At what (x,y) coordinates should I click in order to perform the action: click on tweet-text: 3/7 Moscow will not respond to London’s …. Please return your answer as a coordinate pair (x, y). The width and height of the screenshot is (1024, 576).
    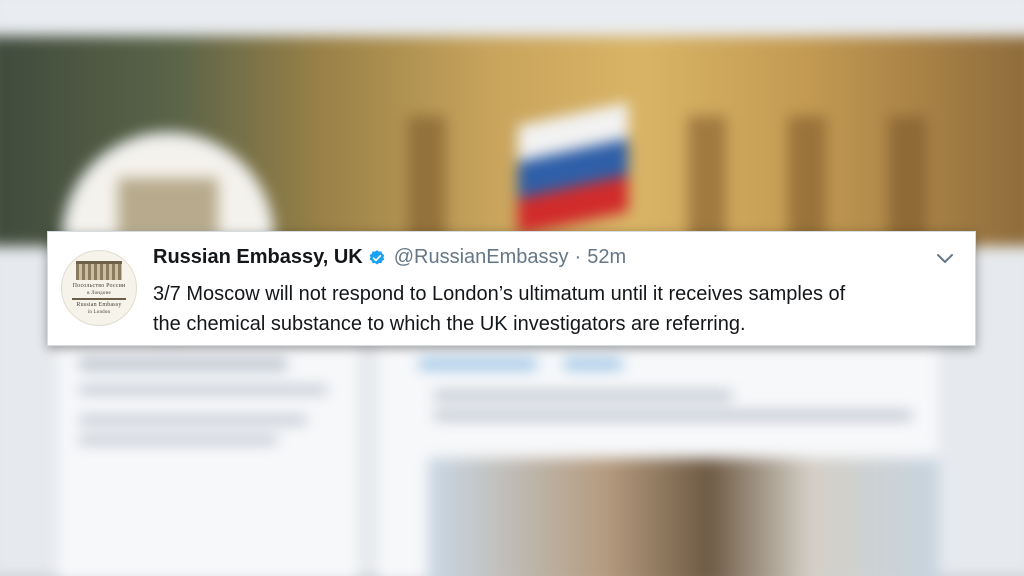
    Looking at the image, I should click on (553, 309).